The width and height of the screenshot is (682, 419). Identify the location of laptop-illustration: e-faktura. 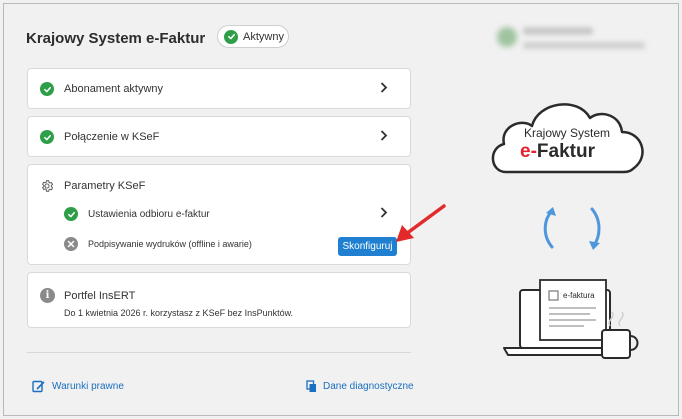
(571, 320).